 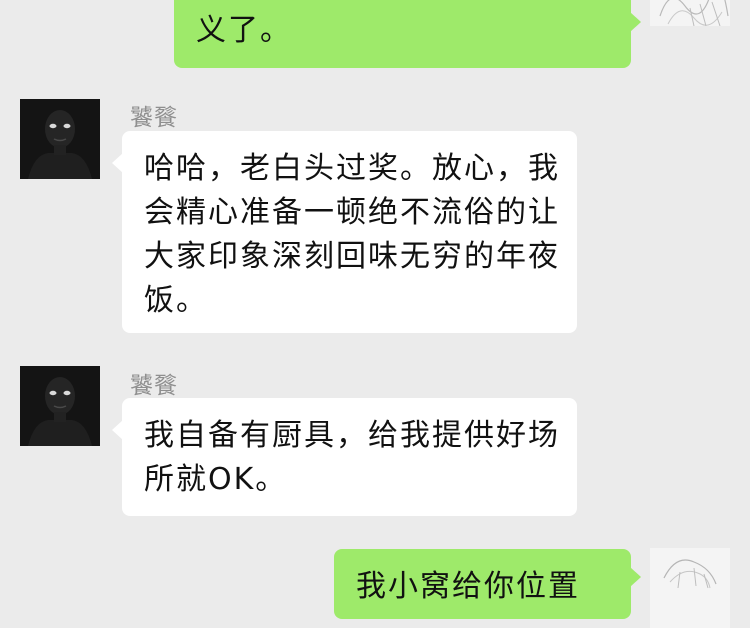 What do you see at coordinates (244, 30) in the screenshot?
I see `message-text: 义了。` at bounding box center [244, 30].